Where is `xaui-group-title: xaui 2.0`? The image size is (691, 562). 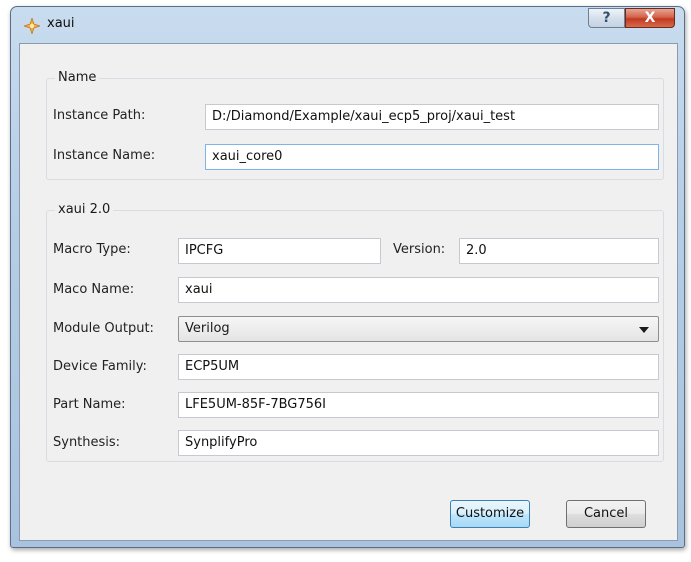 xaui-group-title: xaui 2.0 is located at coordinates (84, 209).